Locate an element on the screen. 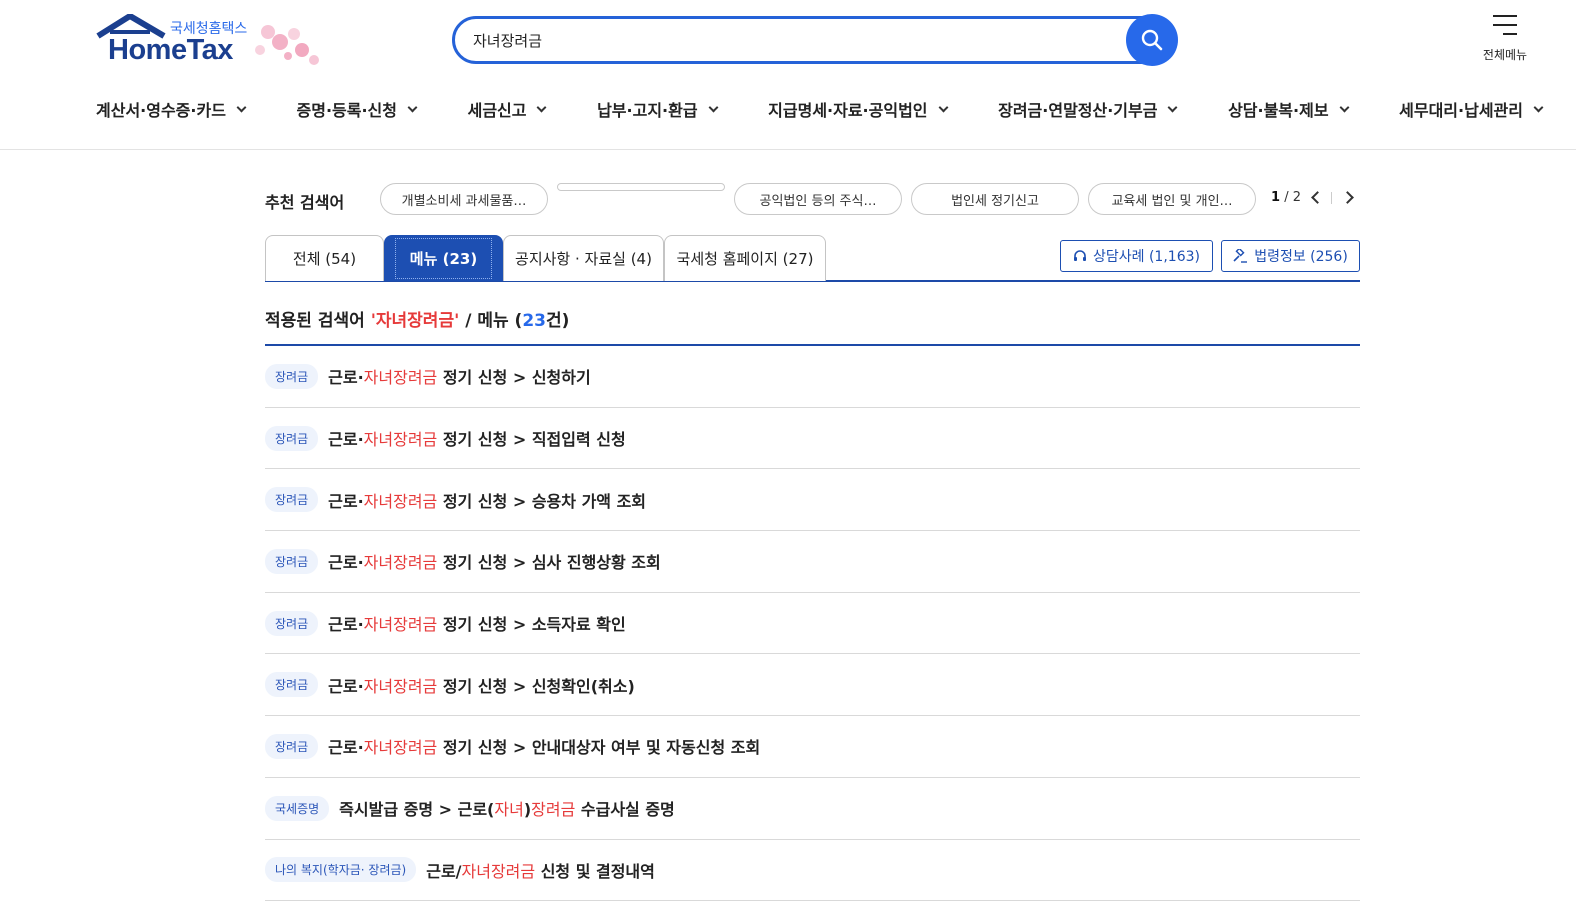 The image size is (1576, 910). result-row: 장려금 근로·자녀장려금 정기 신청 > 신청확인(취소) is located at coordinates (812, 685).